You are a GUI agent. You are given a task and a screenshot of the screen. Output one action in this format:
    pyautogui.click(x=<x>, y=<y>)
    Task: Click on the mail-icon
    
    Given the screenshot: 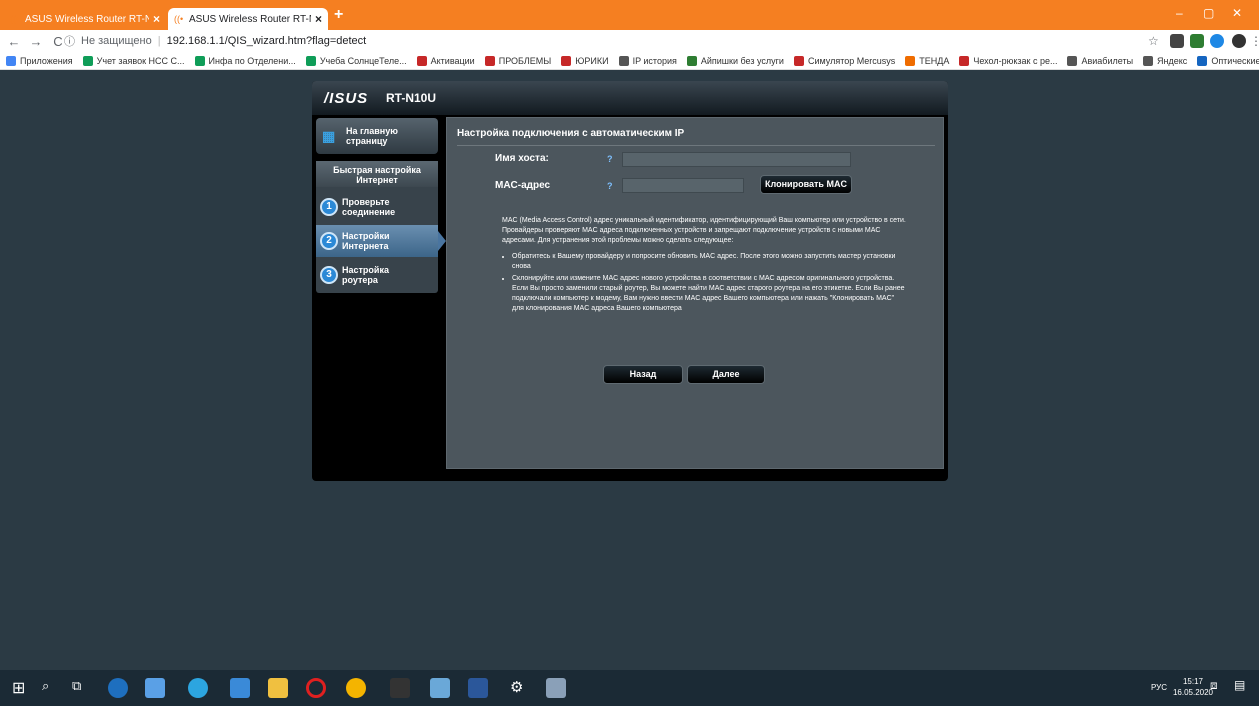 What is the action you would take?
    pyautogui.click(x=240, y=688)
    